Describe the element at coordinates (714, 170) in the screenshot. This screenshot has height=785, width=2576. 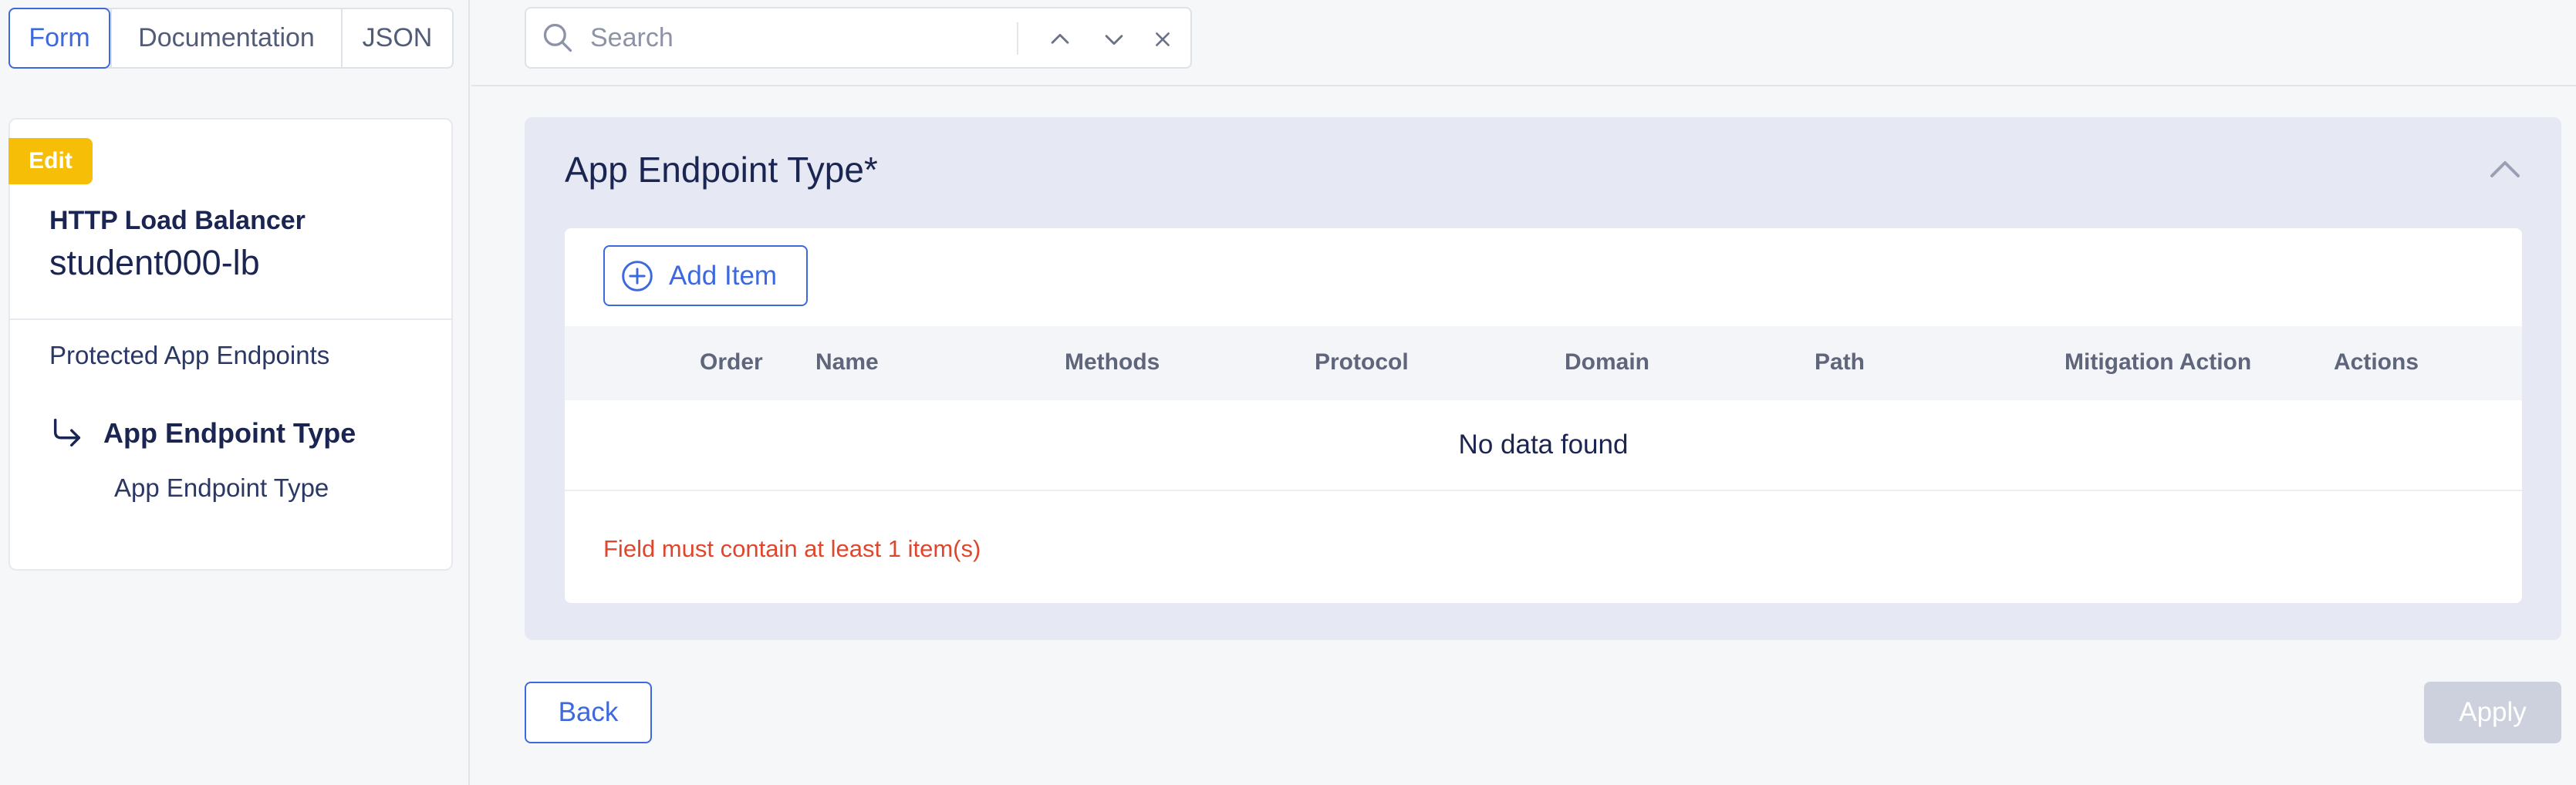
I see `section-title-text: App Endpoint Type` at that location.